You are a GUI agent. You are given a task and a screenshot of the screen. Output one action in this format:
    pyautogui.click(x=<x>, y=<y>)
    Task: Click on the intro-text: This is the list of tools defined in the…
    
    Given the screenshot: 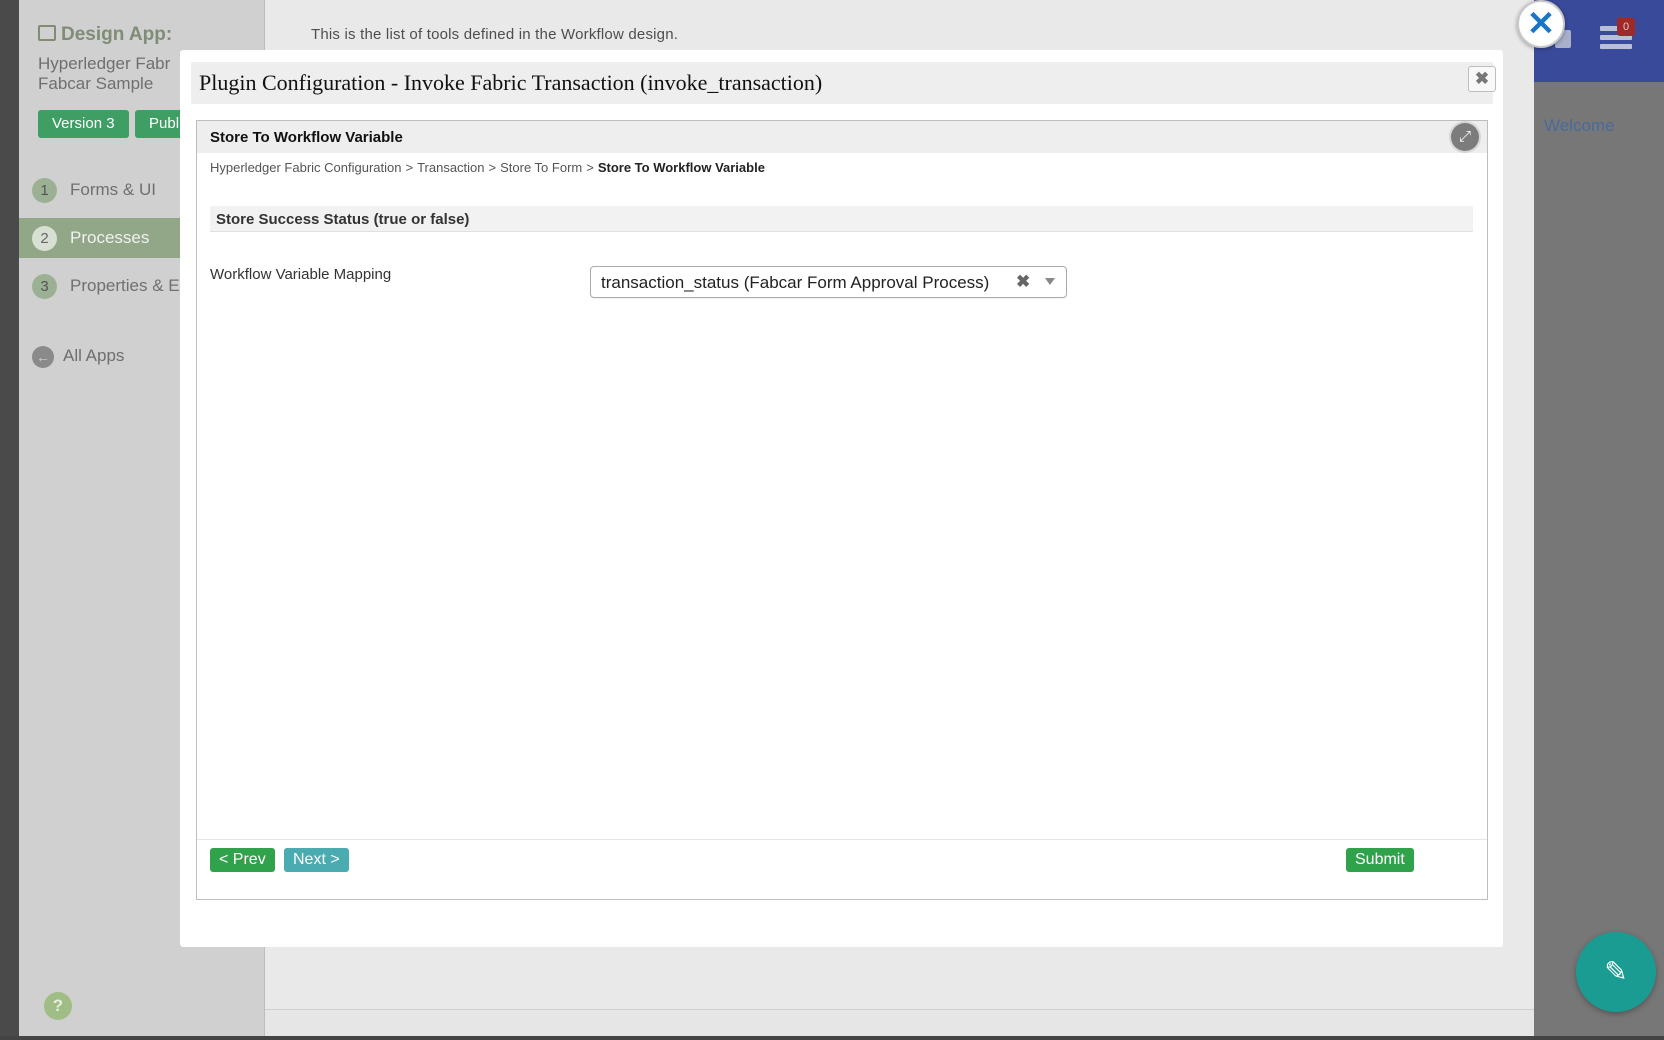 What is the action you would take?
    pyautogui.click(x=495, y=34)
    